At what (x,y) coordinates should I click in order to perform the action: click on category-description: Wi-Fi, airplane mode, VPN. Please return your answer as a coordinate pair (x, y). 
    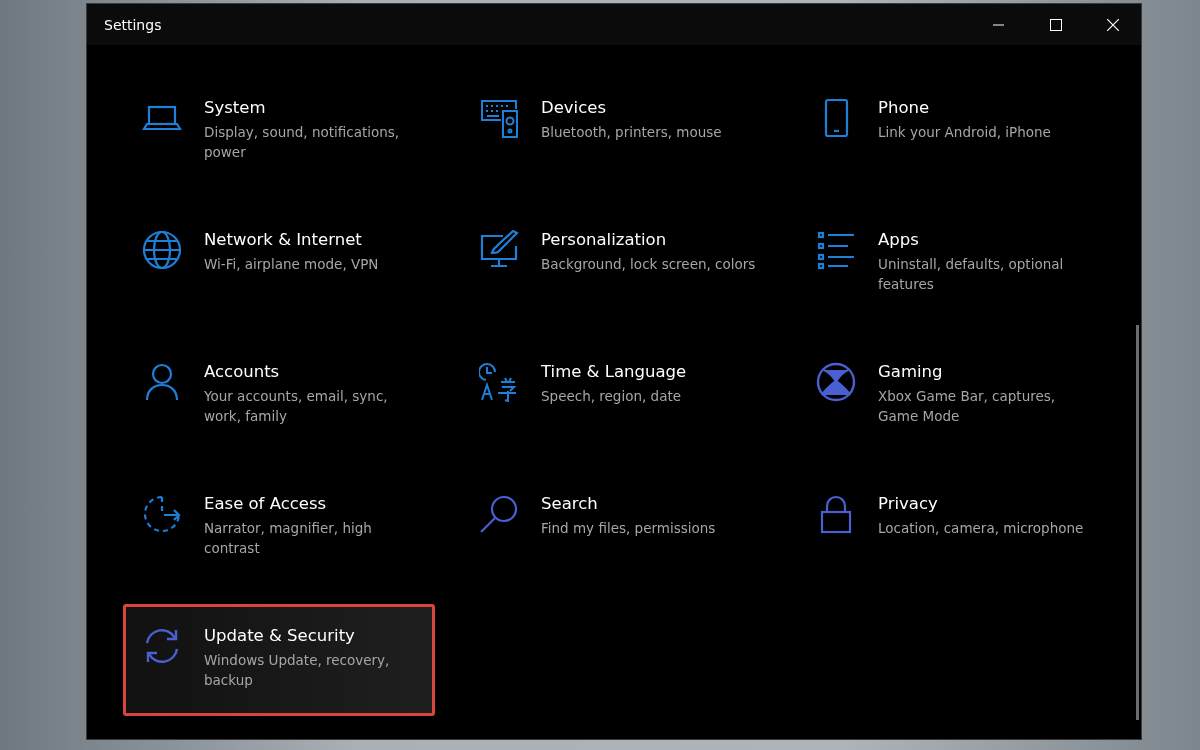
    Looking at the image, I should click on (292, 264).